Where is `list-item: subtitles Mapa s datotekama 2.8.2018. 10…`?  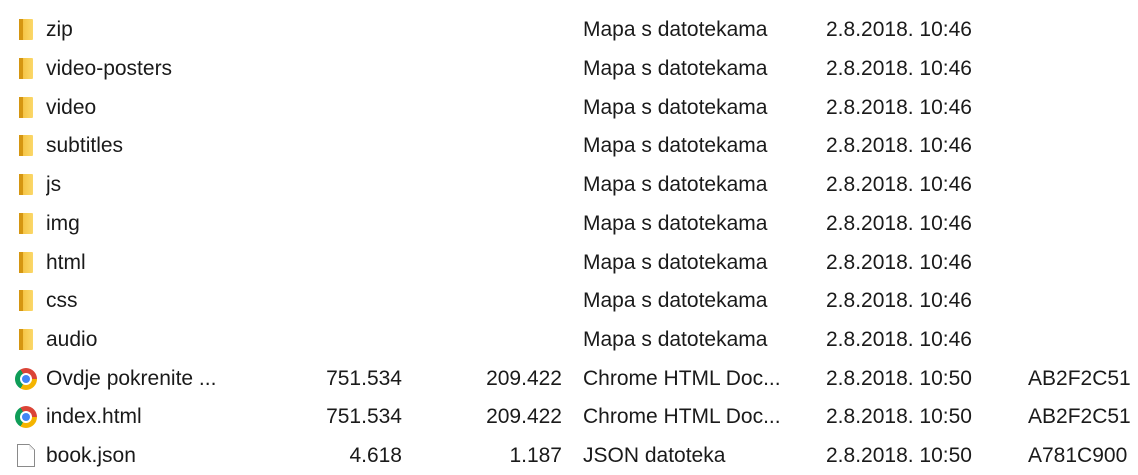
list-item: subtitles Mapa s datotekama 2.8.2018. 10… is located at coordinates (569, 145).